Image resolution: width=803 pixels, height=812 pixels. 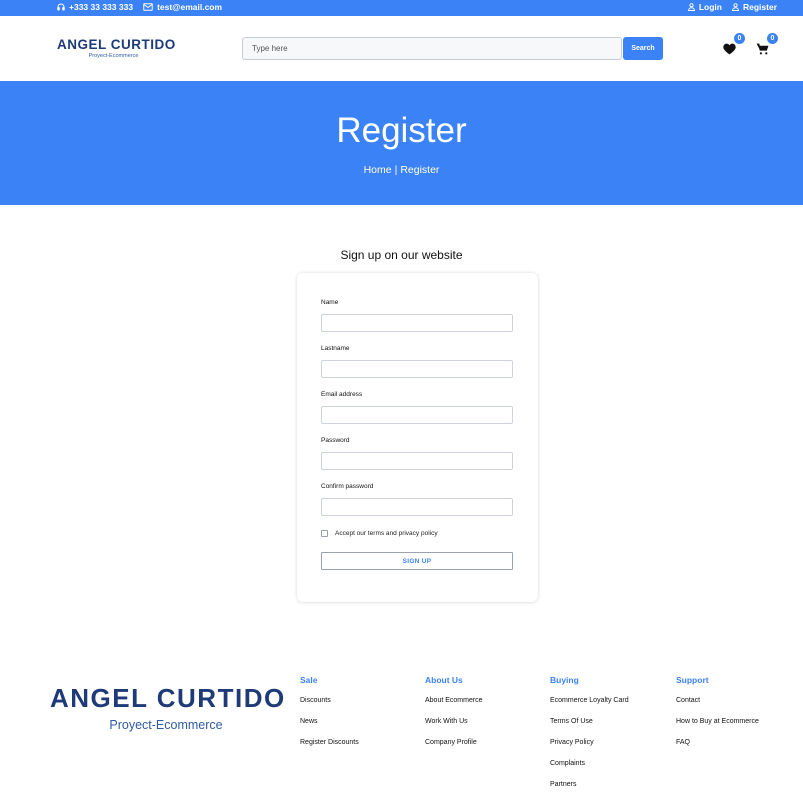 I want to click on register-label: Register, so click(x=759, y=7).